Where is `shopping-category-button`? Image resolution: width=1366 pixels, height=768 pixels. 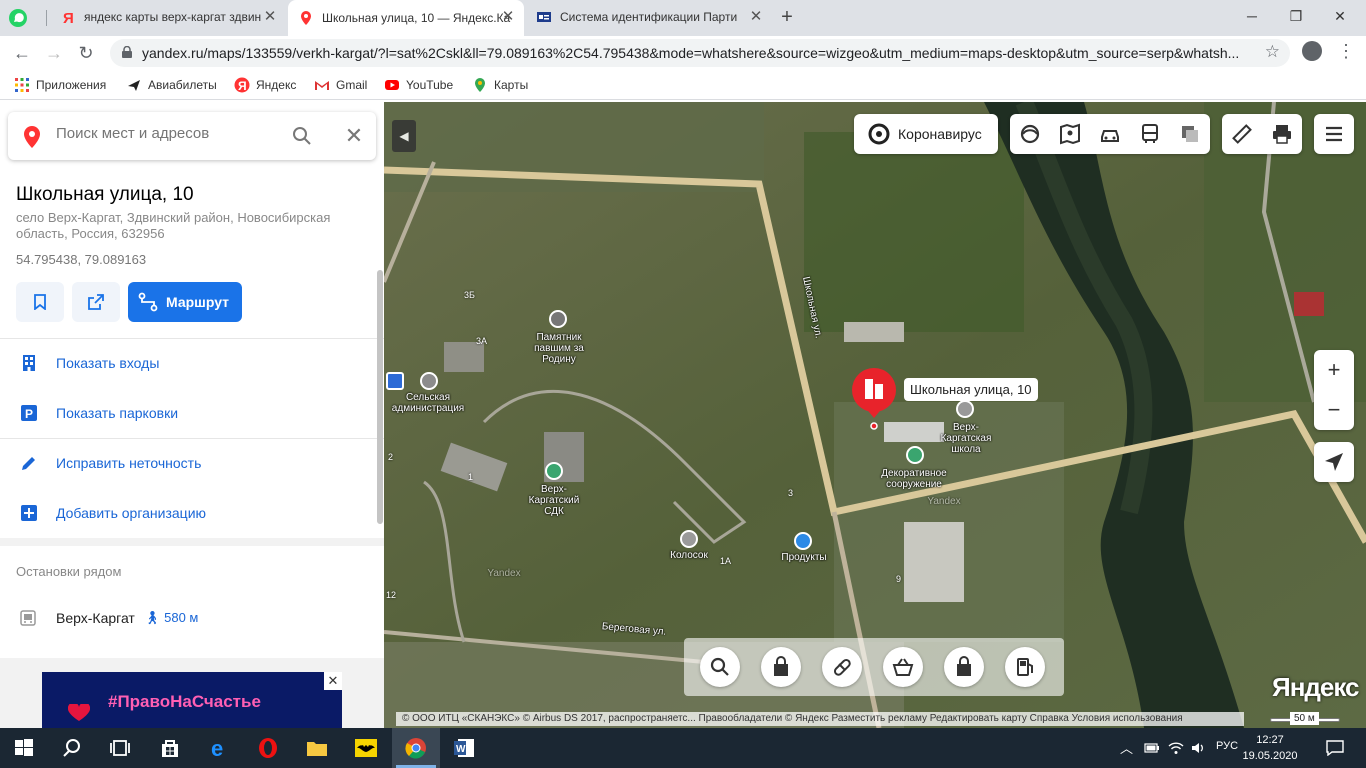
shopping-category-button is located at coordinates (781, 667).